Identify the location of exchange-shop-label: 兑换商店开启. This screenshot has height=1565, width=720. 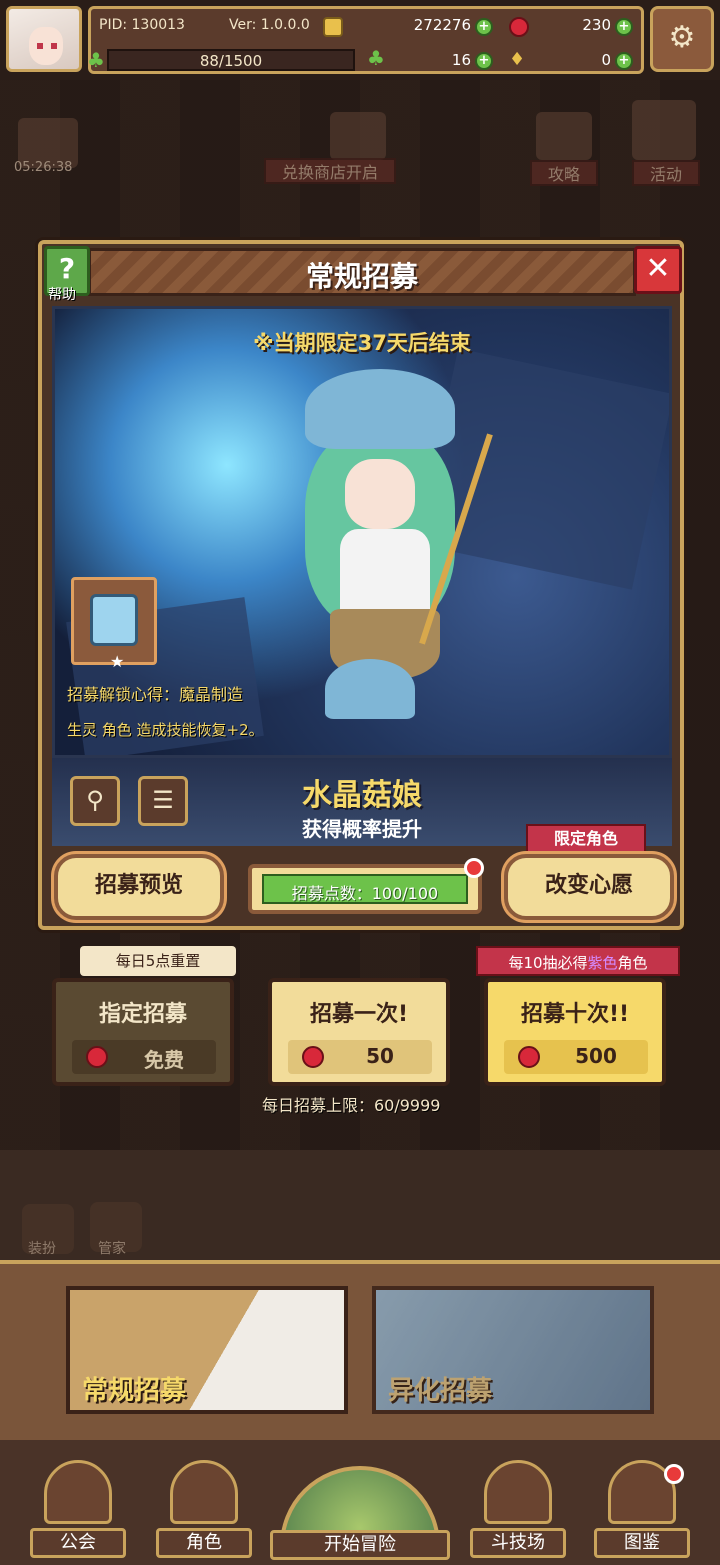
(330, 171).